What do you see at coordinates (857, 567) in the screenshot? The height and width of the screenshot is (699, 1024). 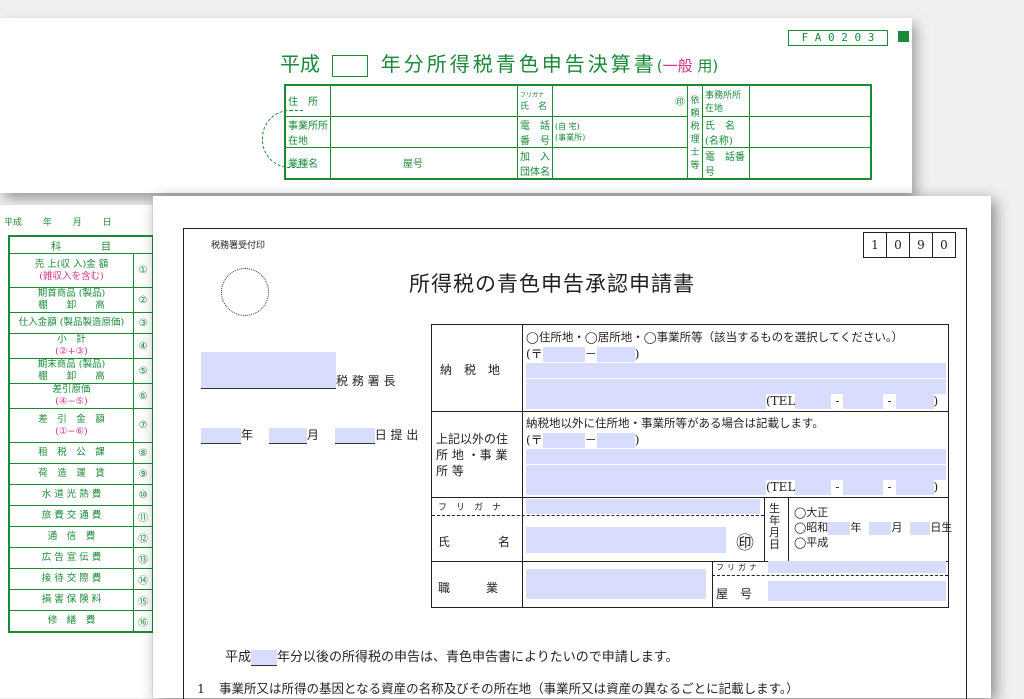 I see `shop-furigana-field` at bounding box center [857, 567].